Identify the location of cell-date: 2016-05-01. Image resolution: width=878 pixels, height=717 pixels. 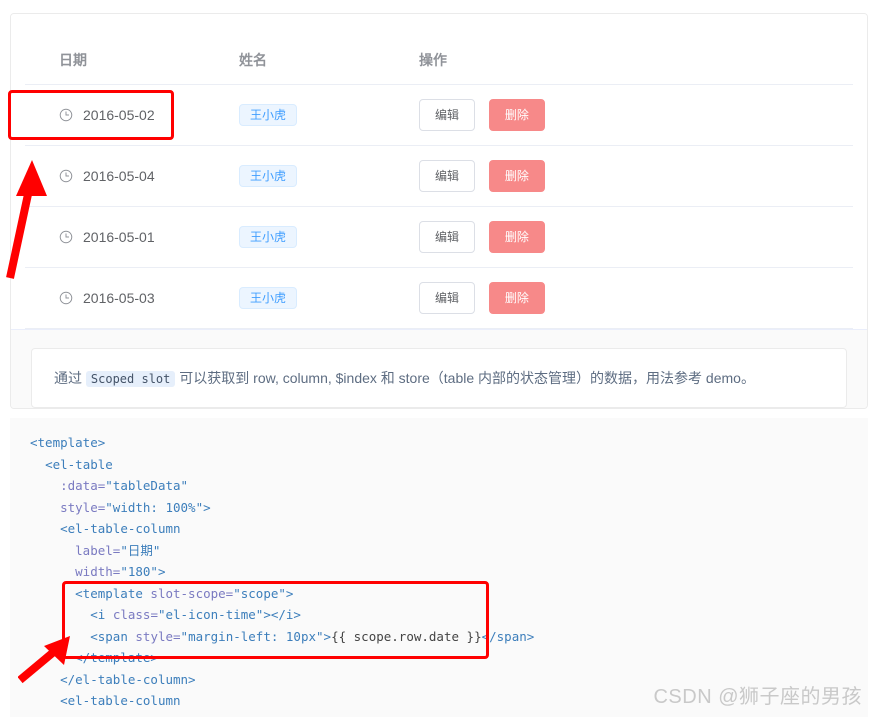
(132, 237).